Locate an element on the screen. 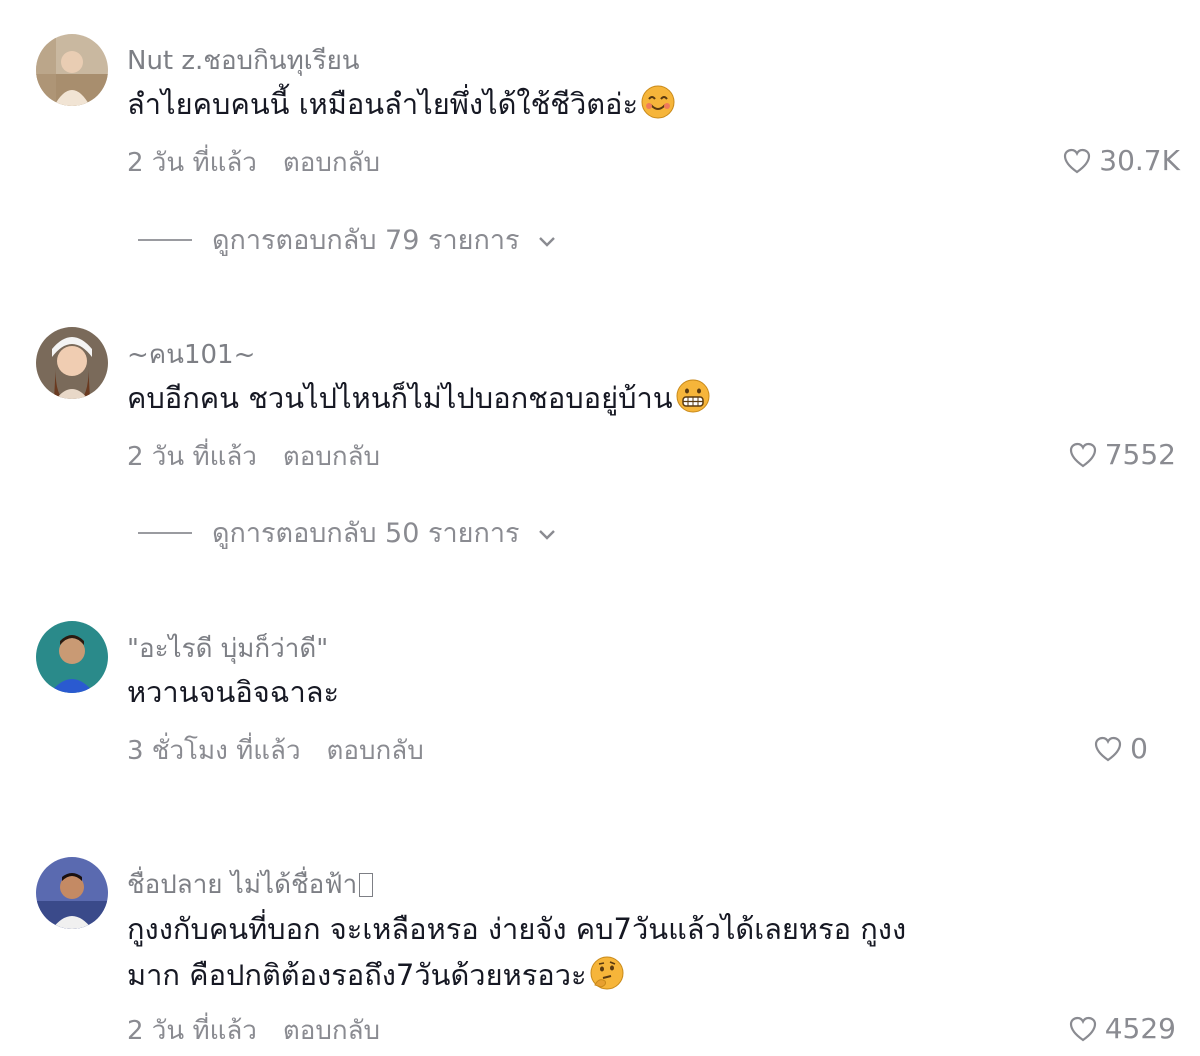 The height and width of the screenshot is (1056, 1200). comment-username: "อะไรดี บุ่มก็ว่าดี" is located at coordinates (227, 648).